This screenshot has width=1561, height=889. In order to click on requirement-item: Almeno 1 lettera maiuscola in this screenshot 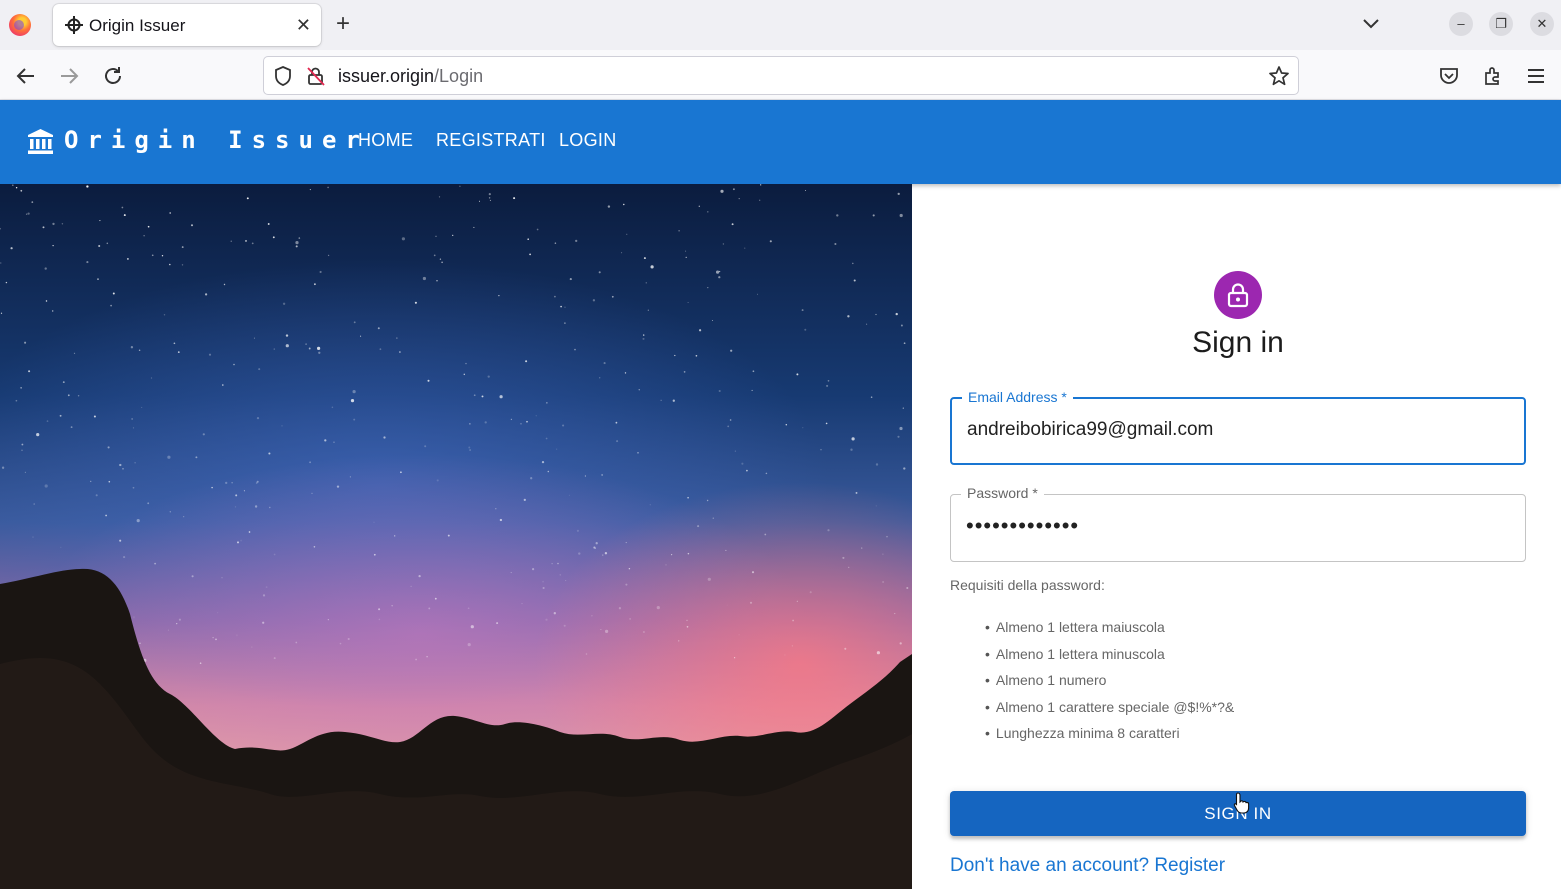, I will do `click(1109, 631)`.